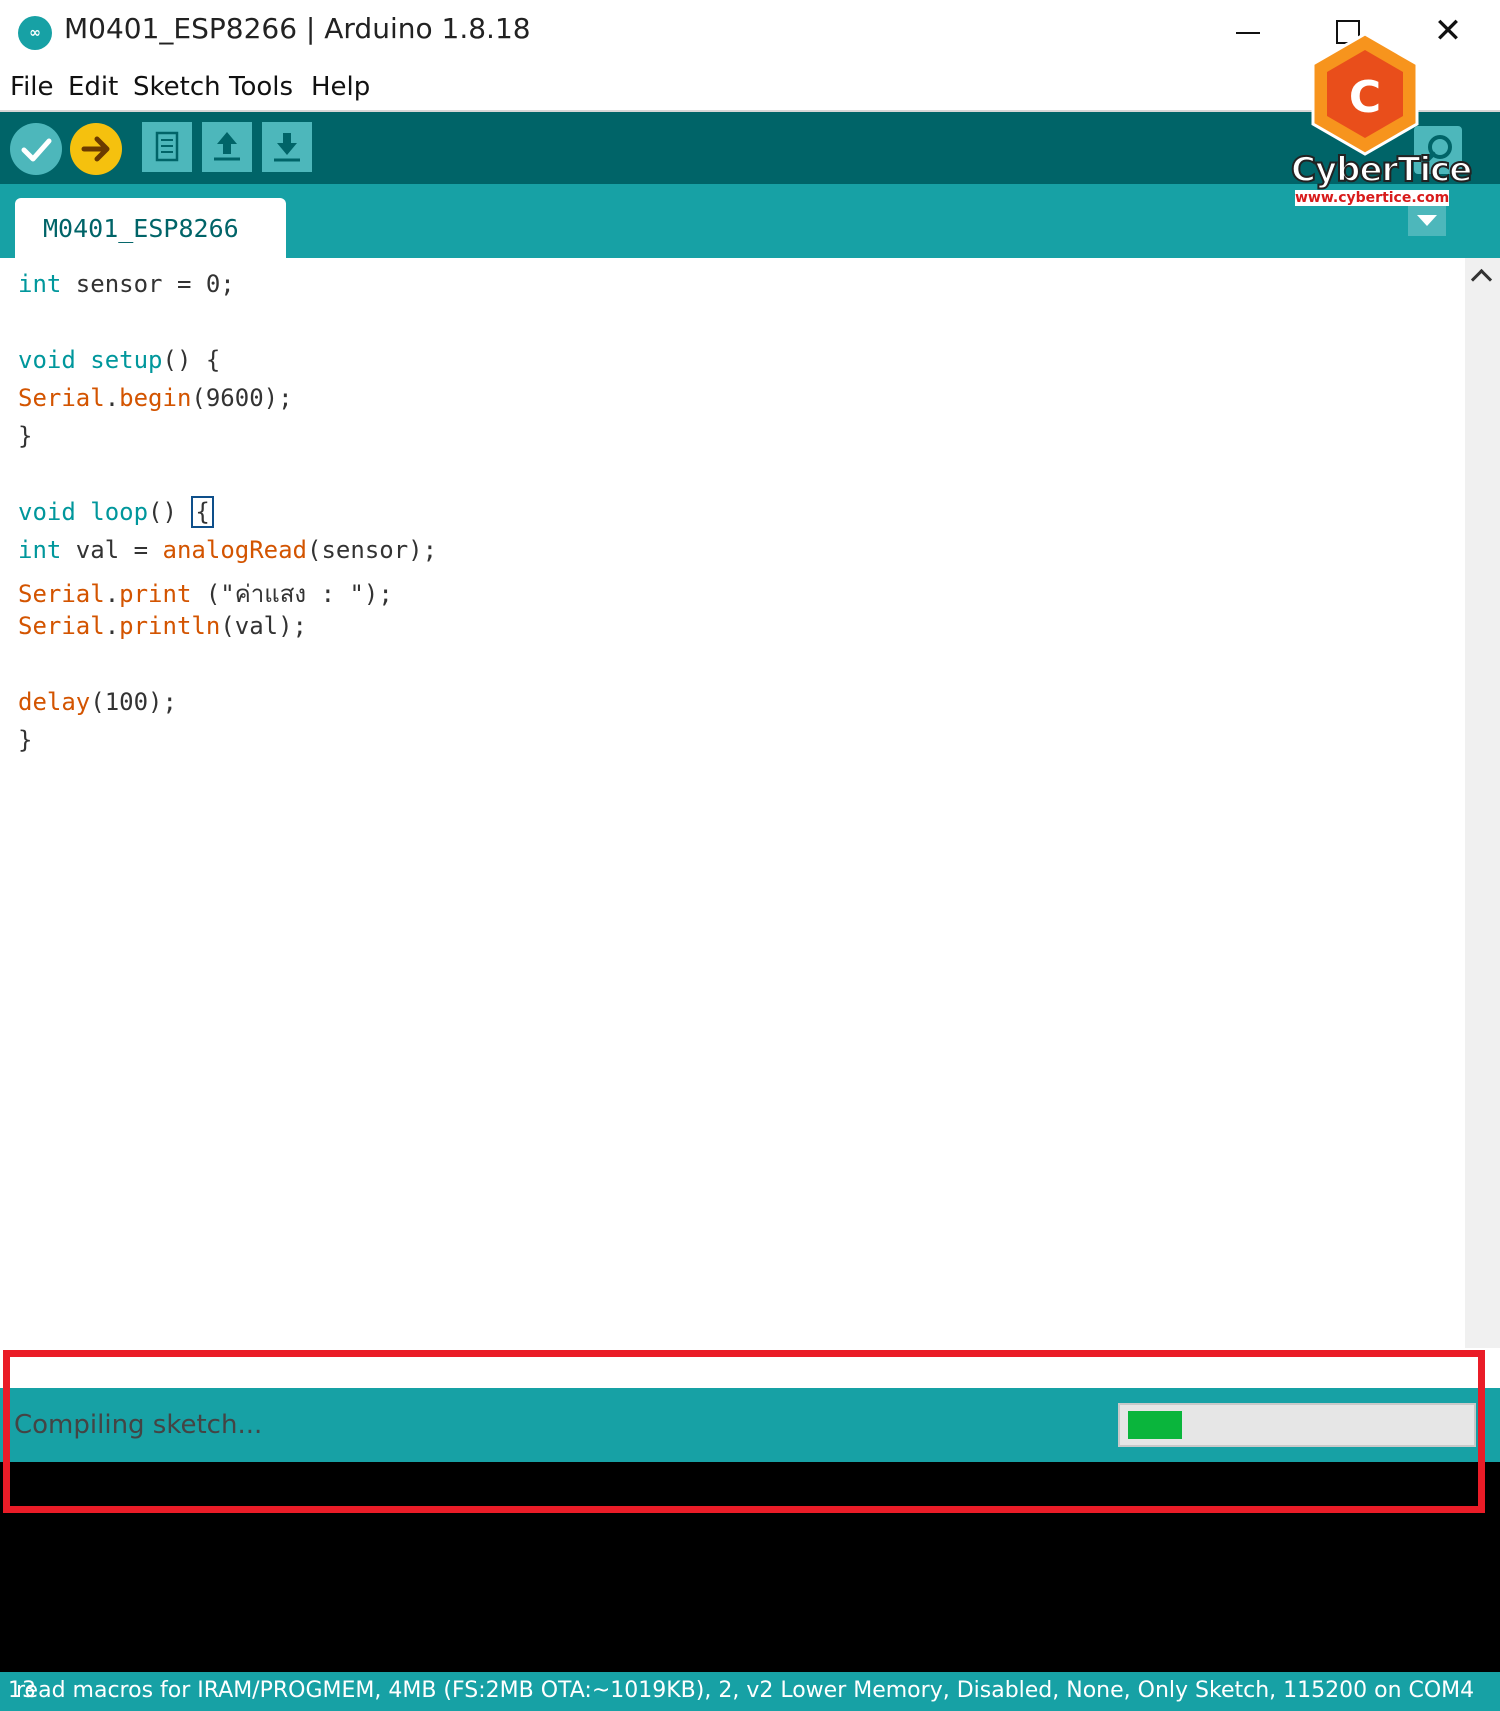 This screenshot has height=1711, width=1500. What do you see at coordinates (750, 33) in the screenshot?
I see `title-bar: ∞ M0401_ESP8266 | Arduino 1.8.18 ✕` at bounding box center [750, 33].